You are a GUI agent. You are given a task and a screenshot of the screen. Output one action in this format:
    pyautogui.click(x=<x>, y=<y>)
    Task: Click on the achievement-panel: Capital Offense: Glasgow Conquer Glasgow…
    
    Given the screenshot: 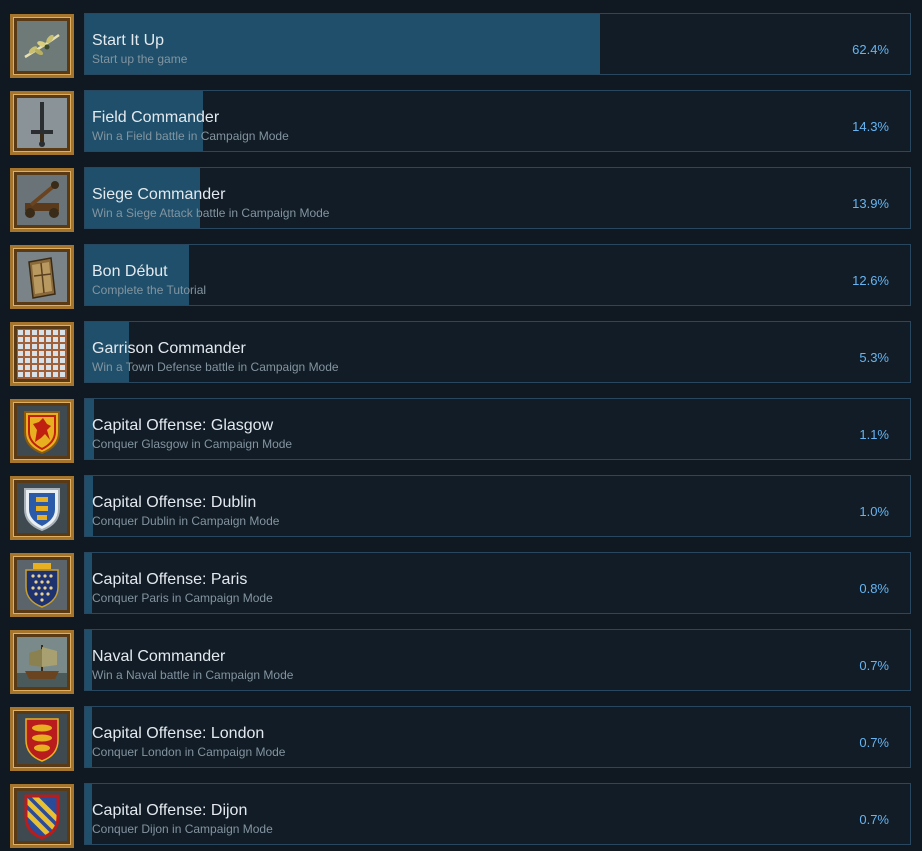 What is the action you would take?
    pyautogui.click(x=497, y=429)
    